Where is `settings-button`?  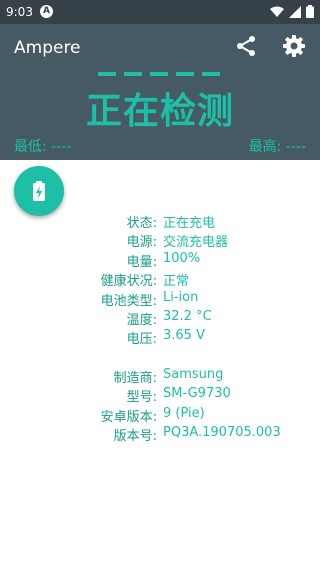 settings-button is located at coordinates (294, 46).